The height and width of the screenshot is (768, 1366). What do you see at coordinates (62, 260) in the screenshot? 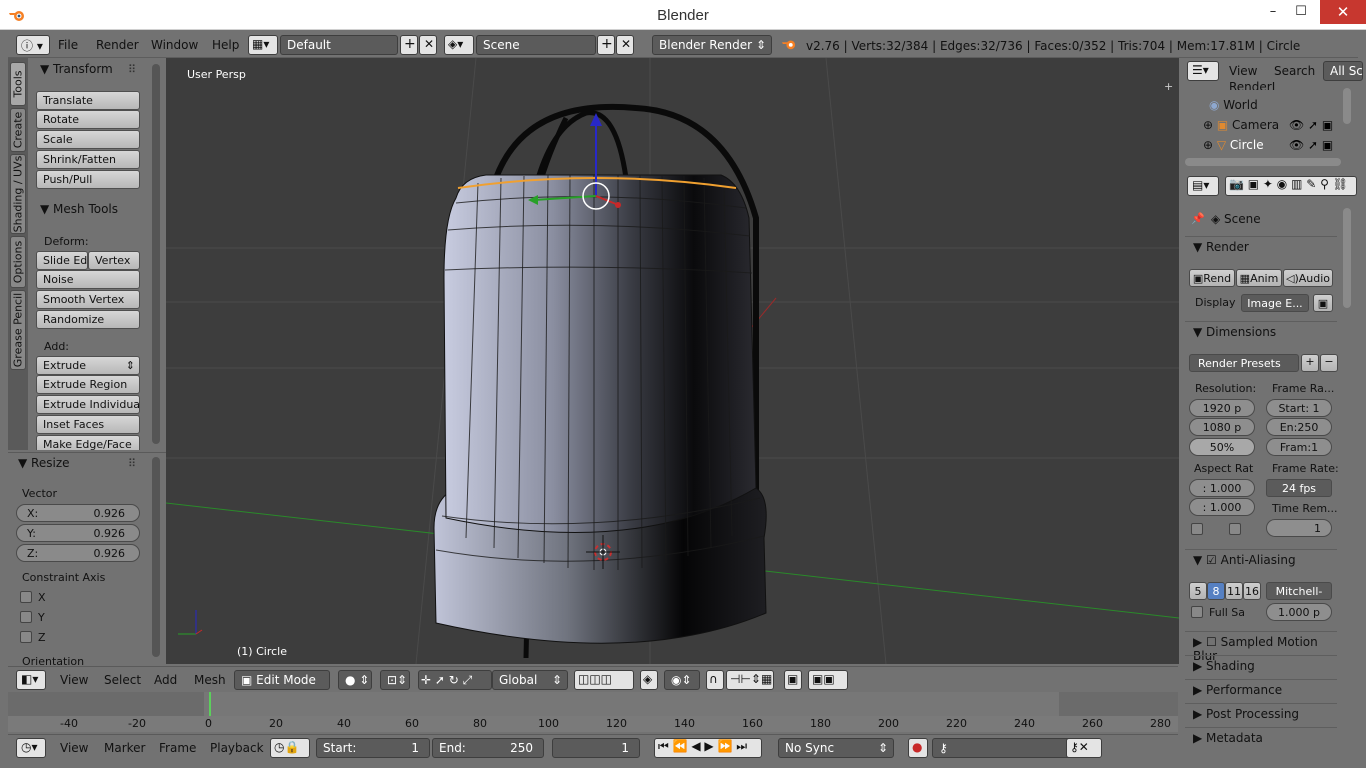
I see `slide-edge-button: Slide Ed` at bounding box center [62, 260].